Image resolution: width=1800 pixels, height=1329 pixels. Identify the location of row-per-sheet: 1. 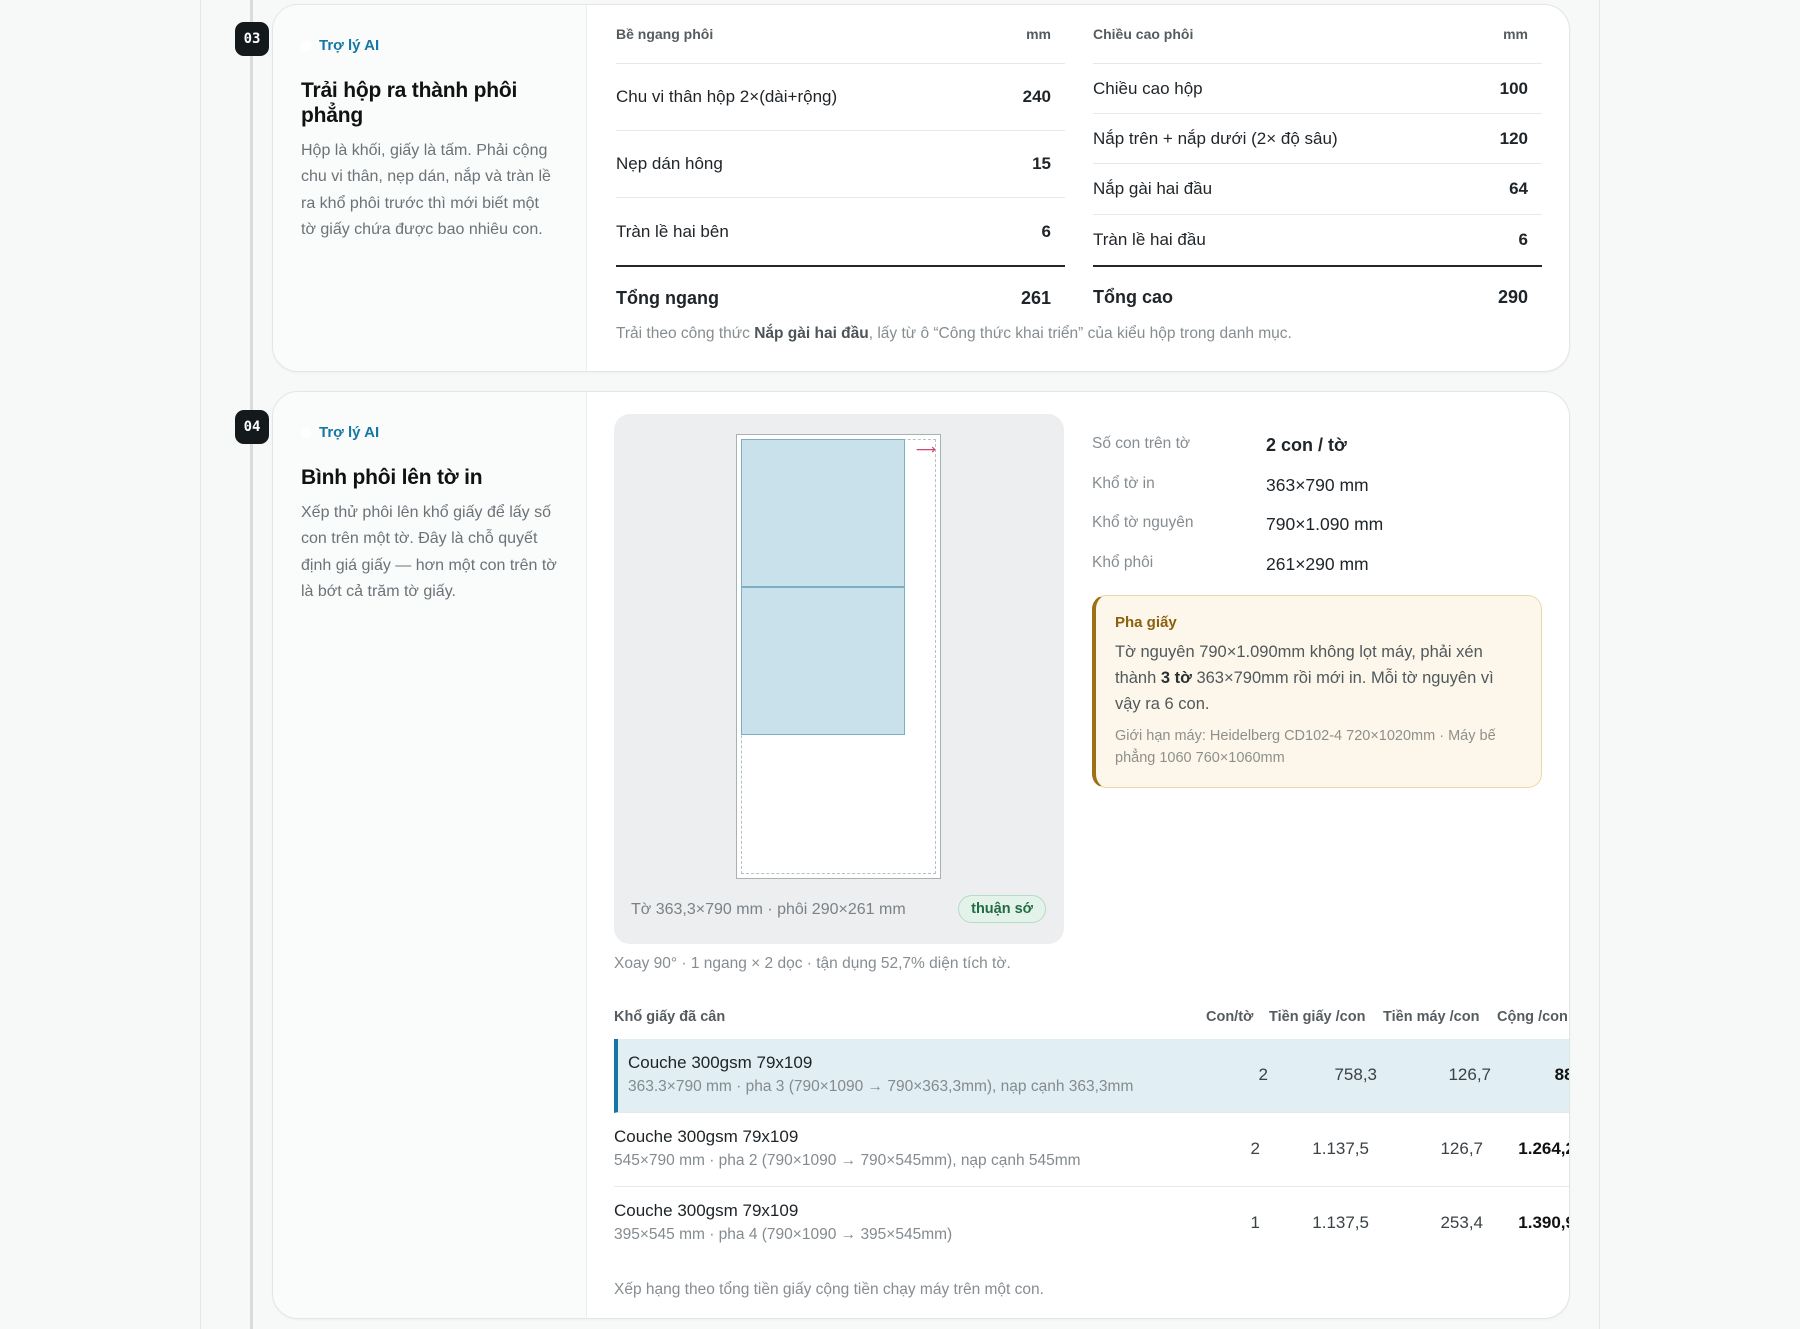
(1255, 1222).